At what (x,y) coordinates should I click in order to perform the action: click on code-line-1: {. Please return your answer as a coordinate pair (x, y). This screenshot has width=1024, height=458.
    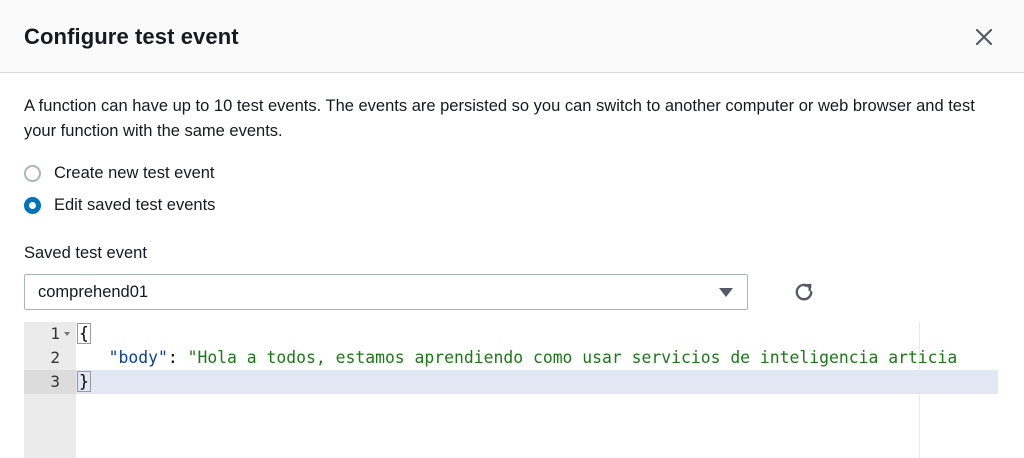
    Looking at the image, I should click on (84, 334).